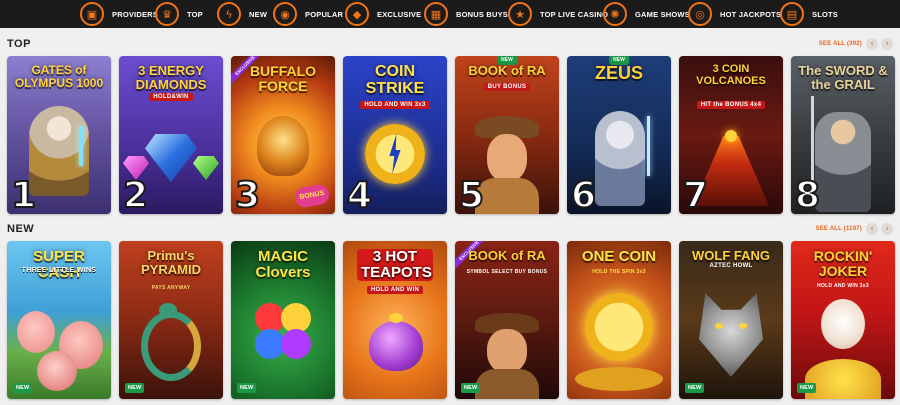 Image resolution: width=900 pixels, height=405 pixels. What do you see at coordinates (482, 14) in the screenshot?
I see `category-label: BONUS BUYS` at bounding box center [482, 14].